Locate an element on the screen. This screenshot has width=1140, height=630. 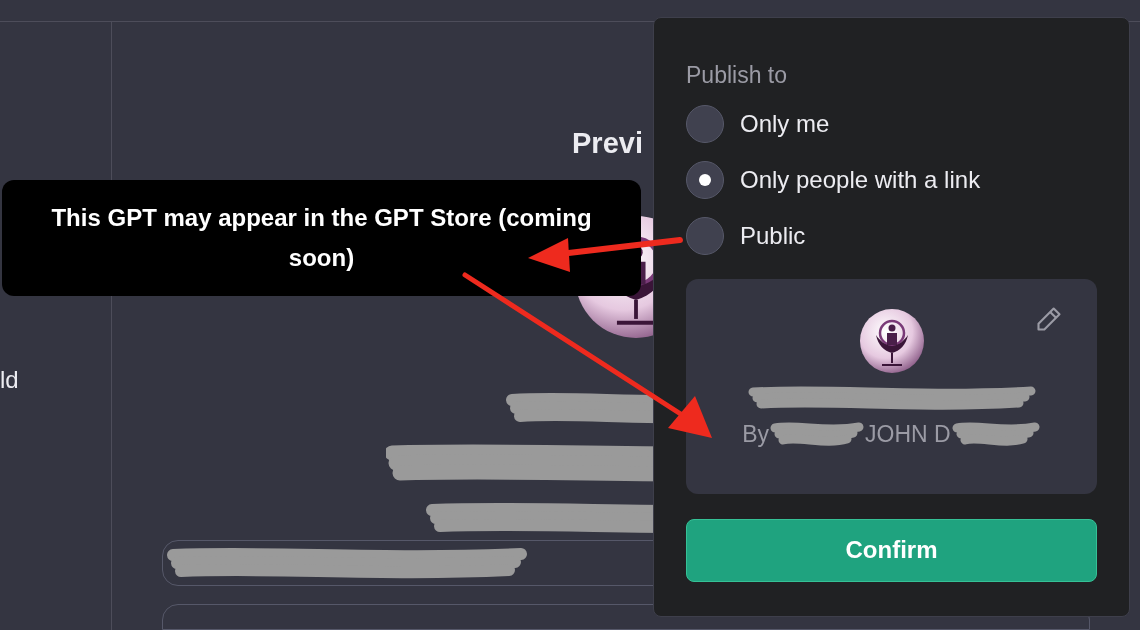
radio-label: Public is located at coordinates (773, 235).